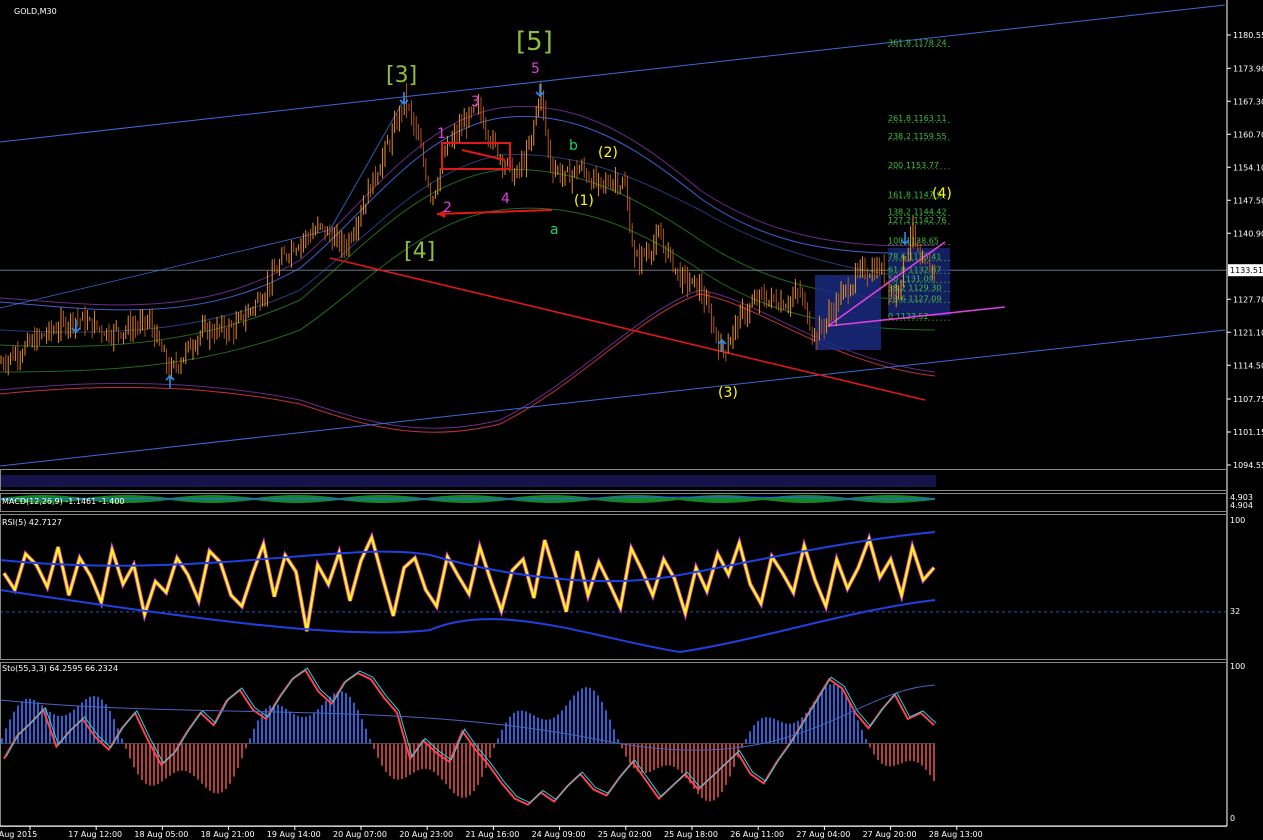  Describe the element at coordinates (401, 75) in the screenshot. I see `wave-label: [3]` at that location.